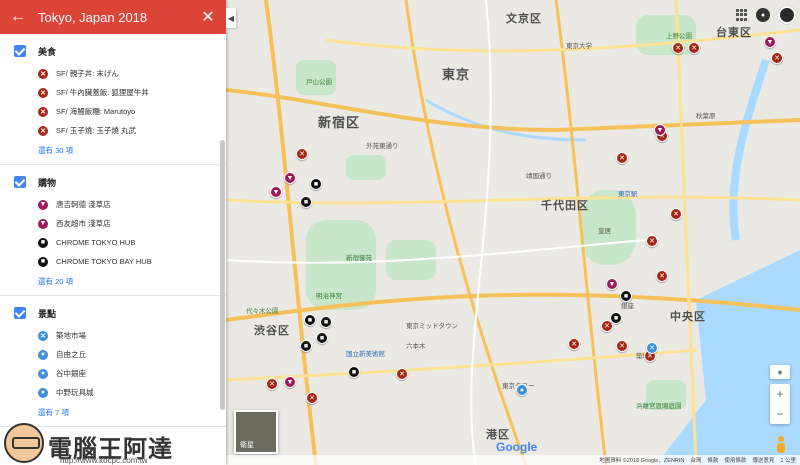  What do you see at coordinates (83, 204) in the screenshot?
I see `item-label: 唐吉軻德 淺草店` at bounding box center [83, 204].